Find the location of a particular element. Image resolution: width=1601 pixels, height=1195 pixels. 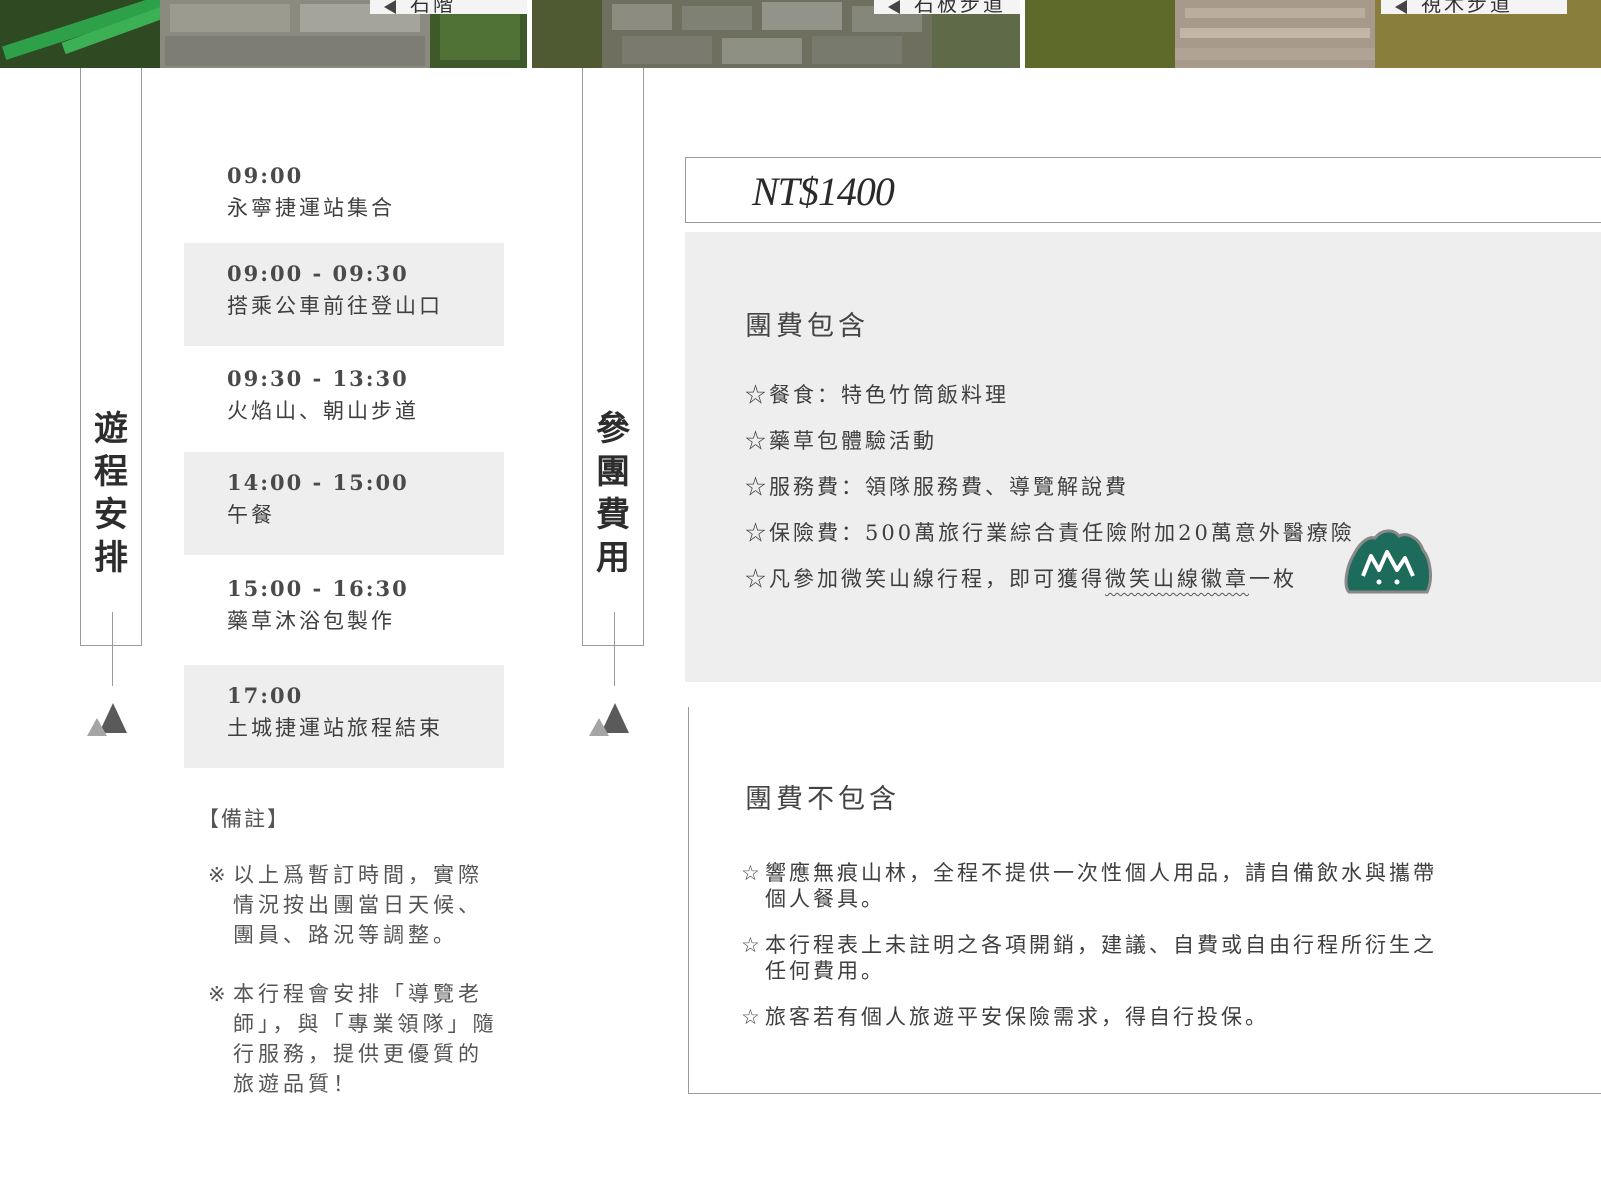

schedule-item: 09:00 永寧捷運站集合 is located at coordinates (344, 196).